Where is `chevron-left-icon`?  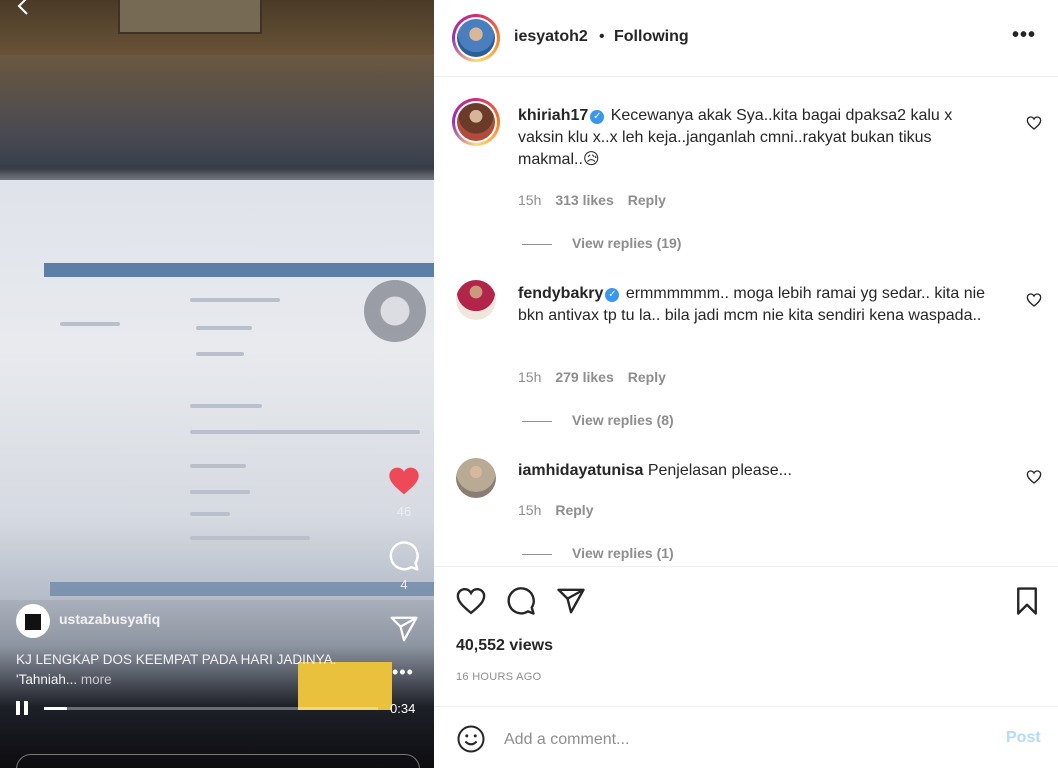
chevron-left-icon is located at coordinates (24, 8).